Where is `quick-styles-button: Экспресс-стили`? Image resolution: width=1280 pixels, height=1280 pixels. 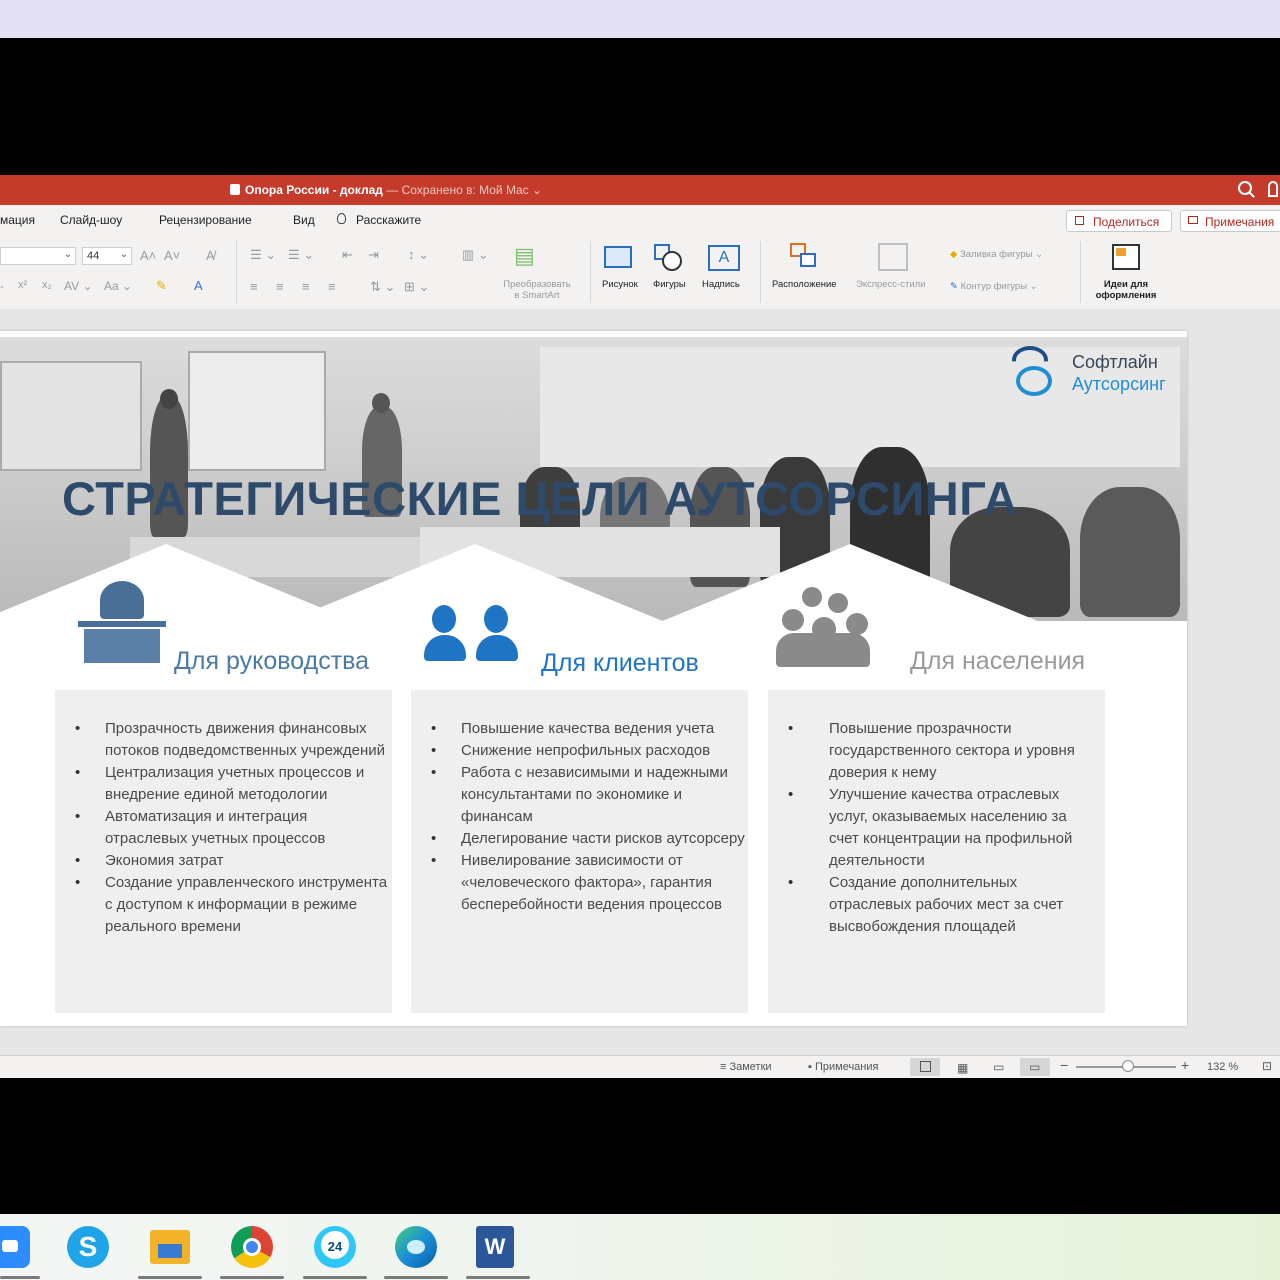 quick-styles-button: Экспресс-стили is located at coordinates (890, 284).